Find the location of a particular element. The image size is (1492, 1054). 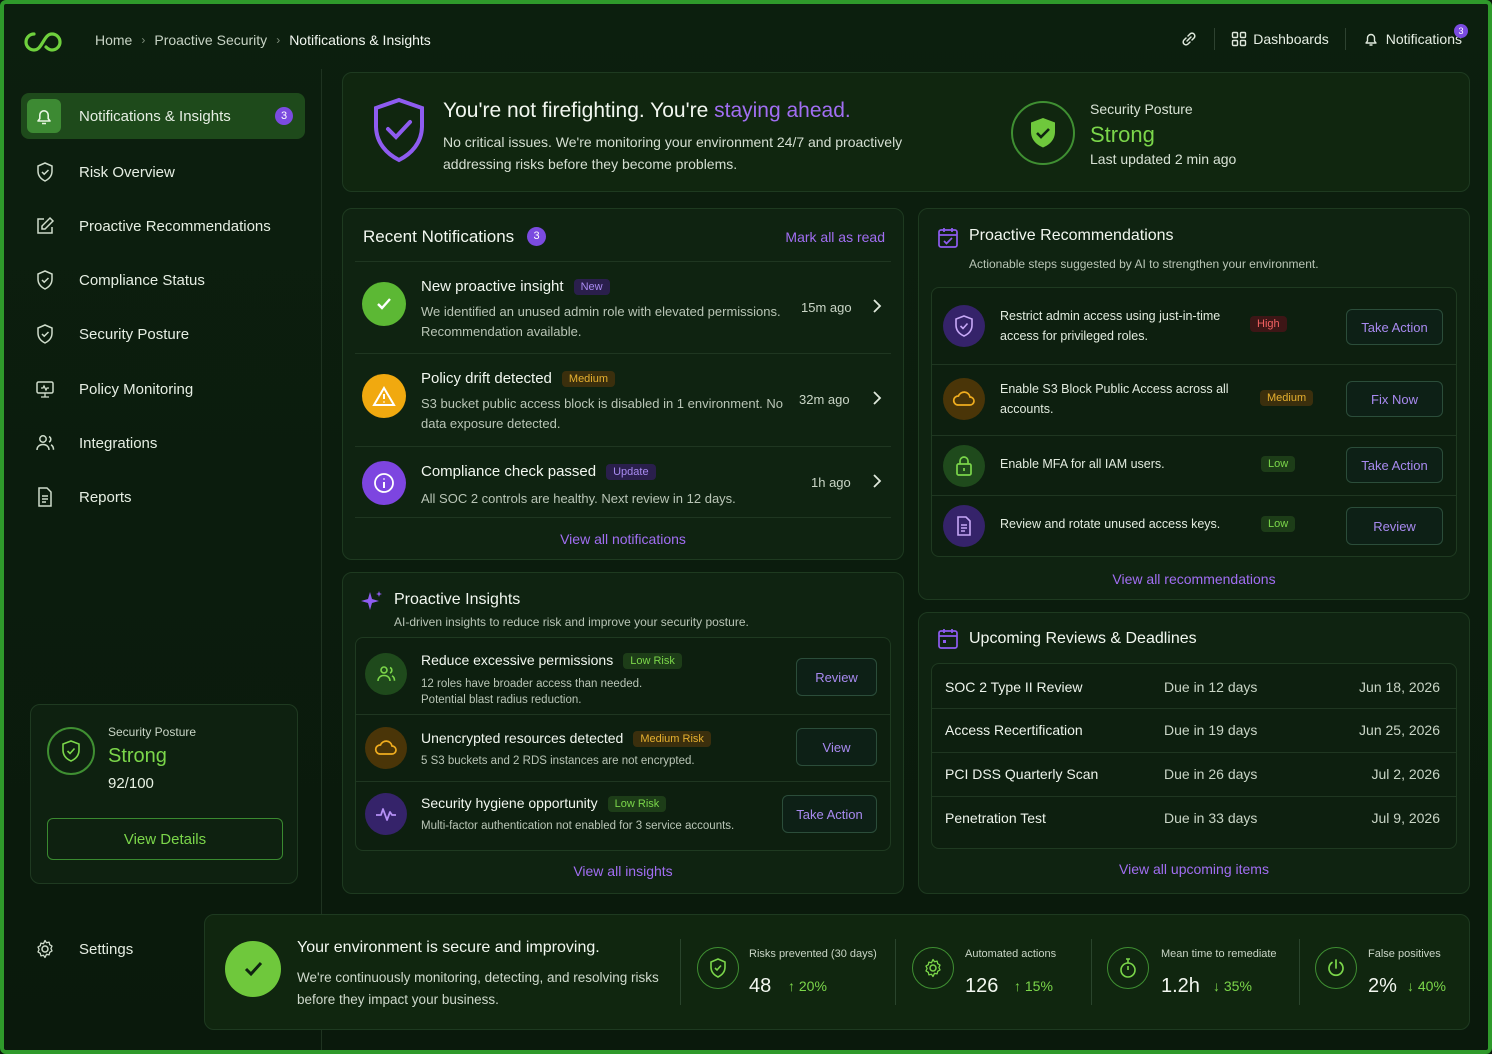

priority-badge: Low is located at coordinates (1278, 524).